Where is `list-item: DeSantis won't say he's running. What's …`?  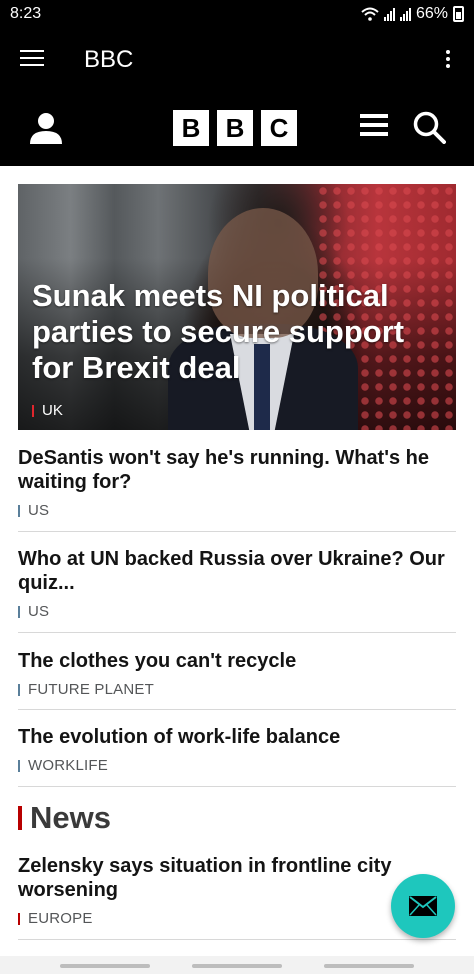
list-item: DeSantis won't say he's running. What's … is located at coordinates (237, 489).